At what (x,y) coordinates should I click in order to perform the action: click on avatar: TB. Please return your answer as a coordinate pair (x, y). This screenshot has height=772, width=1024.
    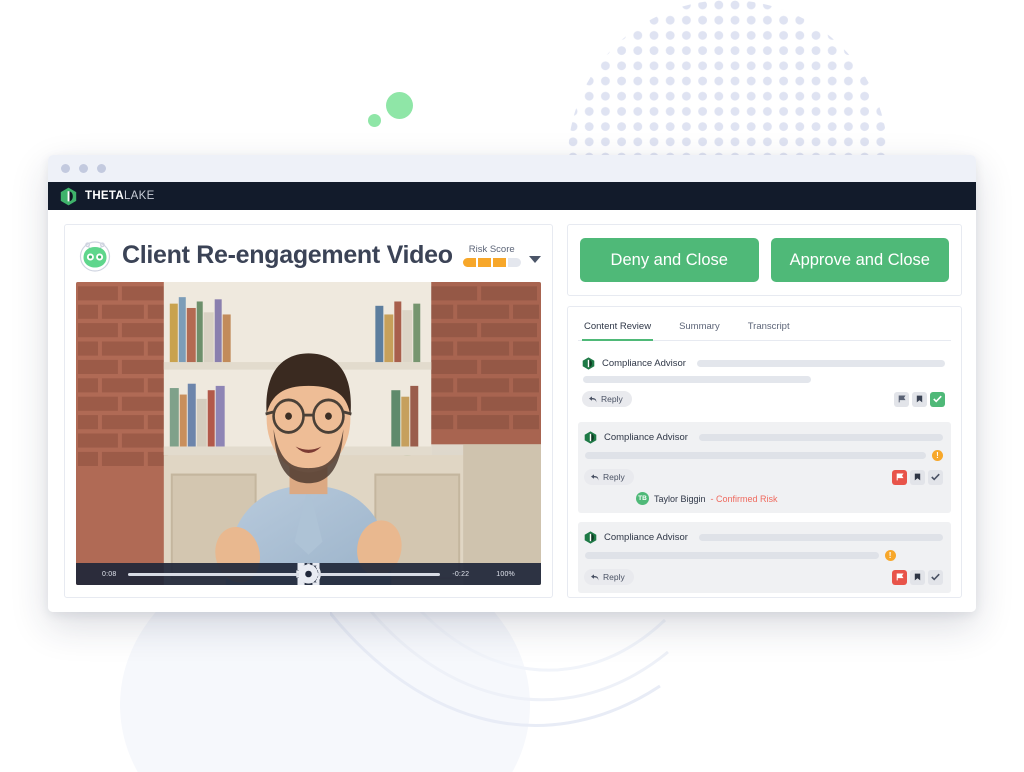
    Looking at the image, I should click on (642, 498).